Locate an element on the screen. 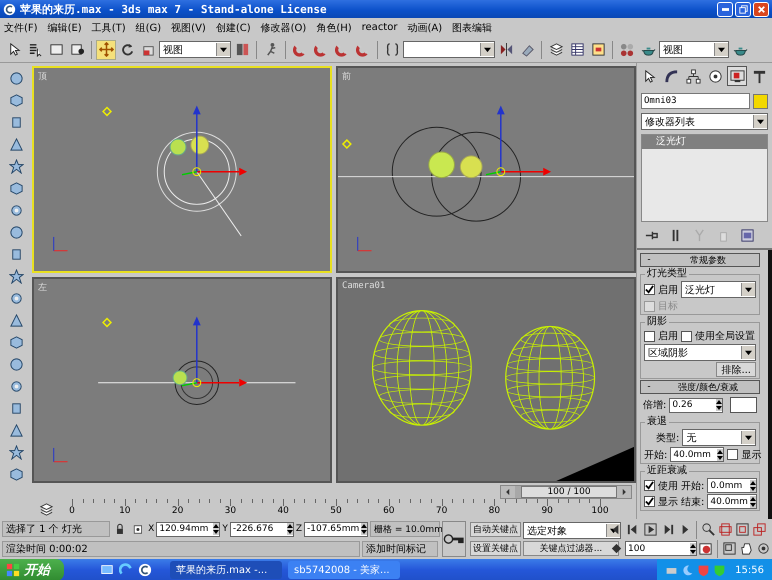  minimize-button is located at coordinates (725, 9).